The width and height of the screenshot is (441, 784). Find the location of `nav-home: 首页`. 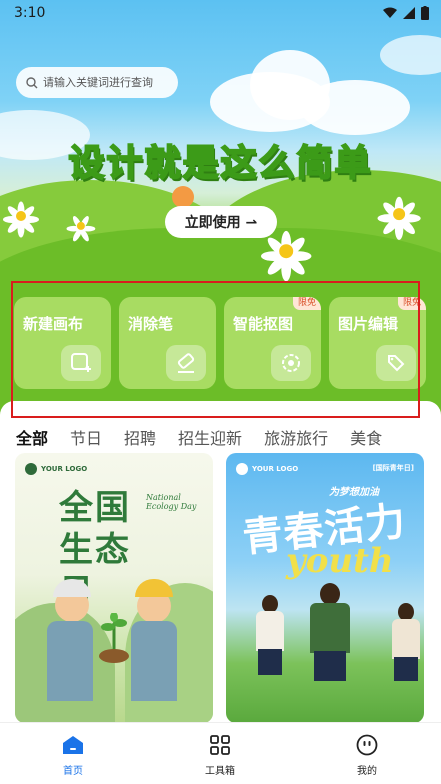

nav-home: 首页 is located at coordinates (73, 755).